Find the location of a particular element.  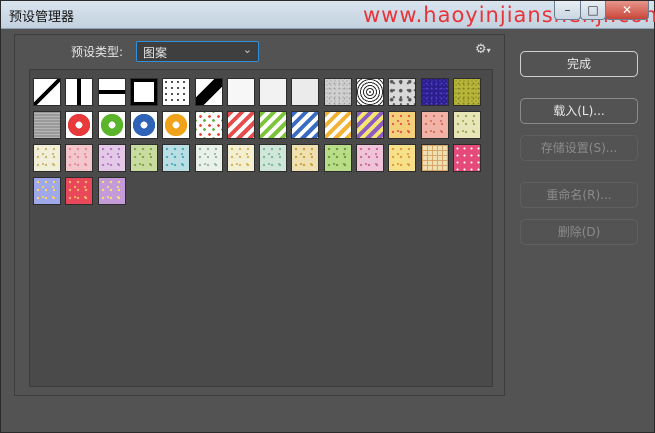

done-button: 完成 is located at coordinates (579, 64).